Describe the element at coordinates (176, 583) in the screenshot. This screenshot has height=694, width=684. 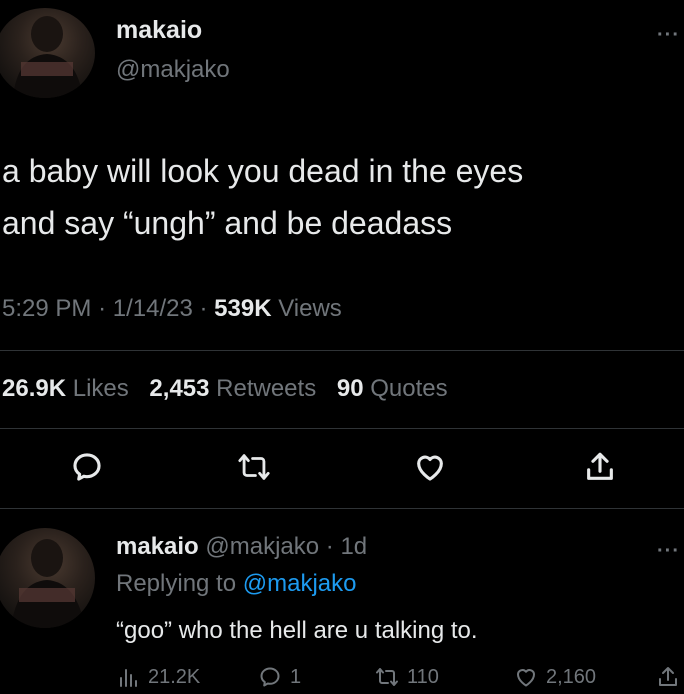
I see `replying-to-label: Replying to` at that location.